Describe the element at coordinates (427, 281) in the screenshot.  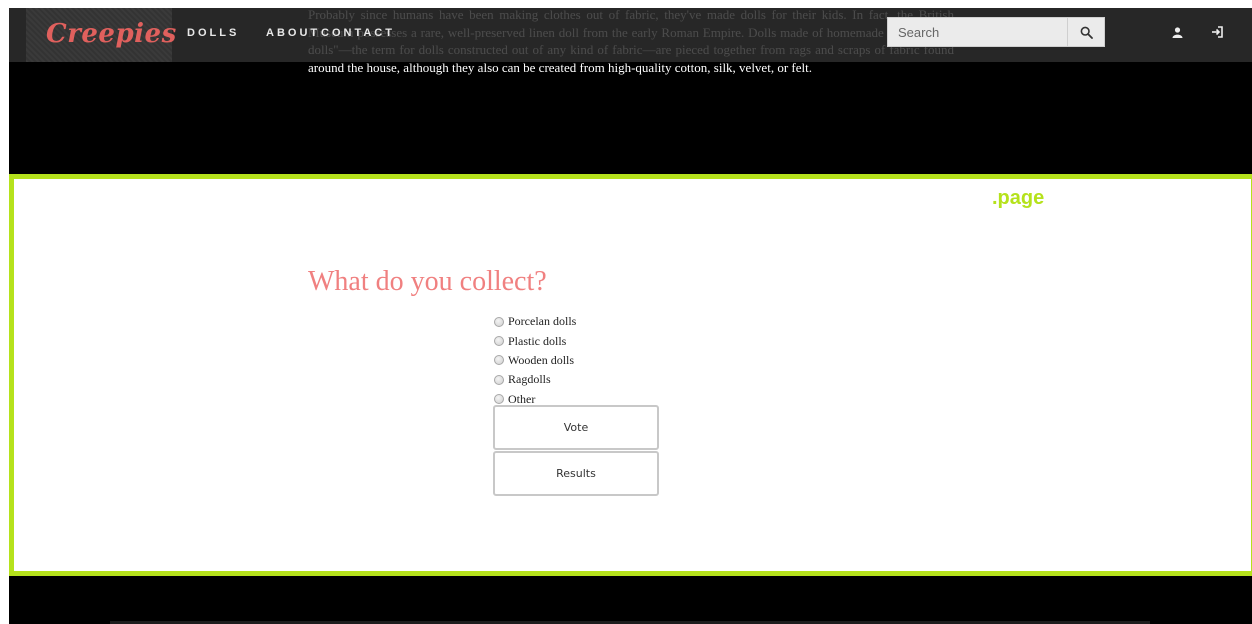
I see `poll-title: What do you collect?` at that location.